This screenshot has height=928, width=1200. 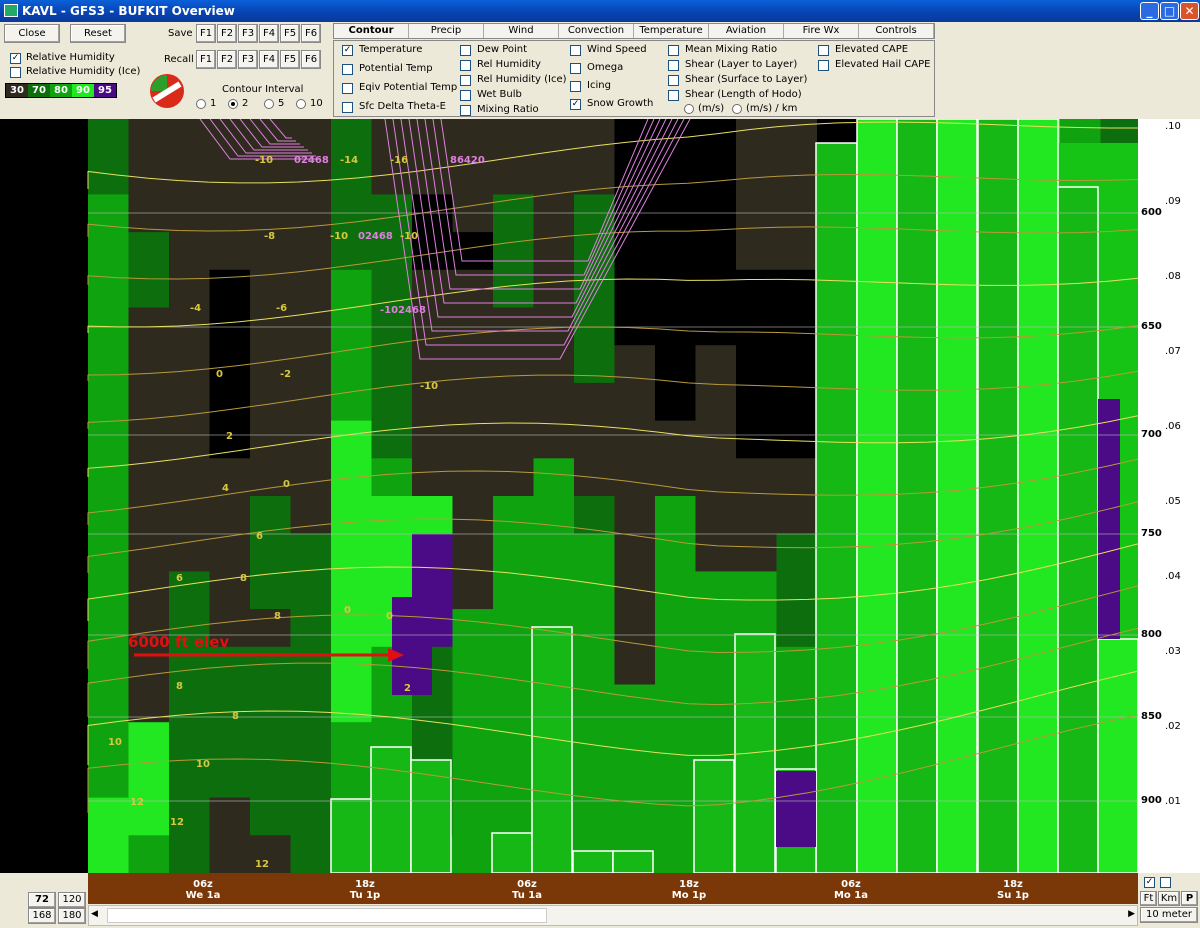 I want to click on p-button: P, so click(x=1189, y=898).